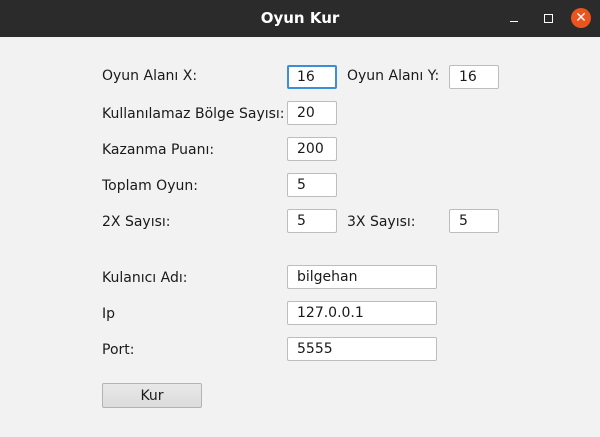  What do you see at coordinates (118, 350) in the screenshot?
I see `port-label: Port:` at bounding box center [118, 350].